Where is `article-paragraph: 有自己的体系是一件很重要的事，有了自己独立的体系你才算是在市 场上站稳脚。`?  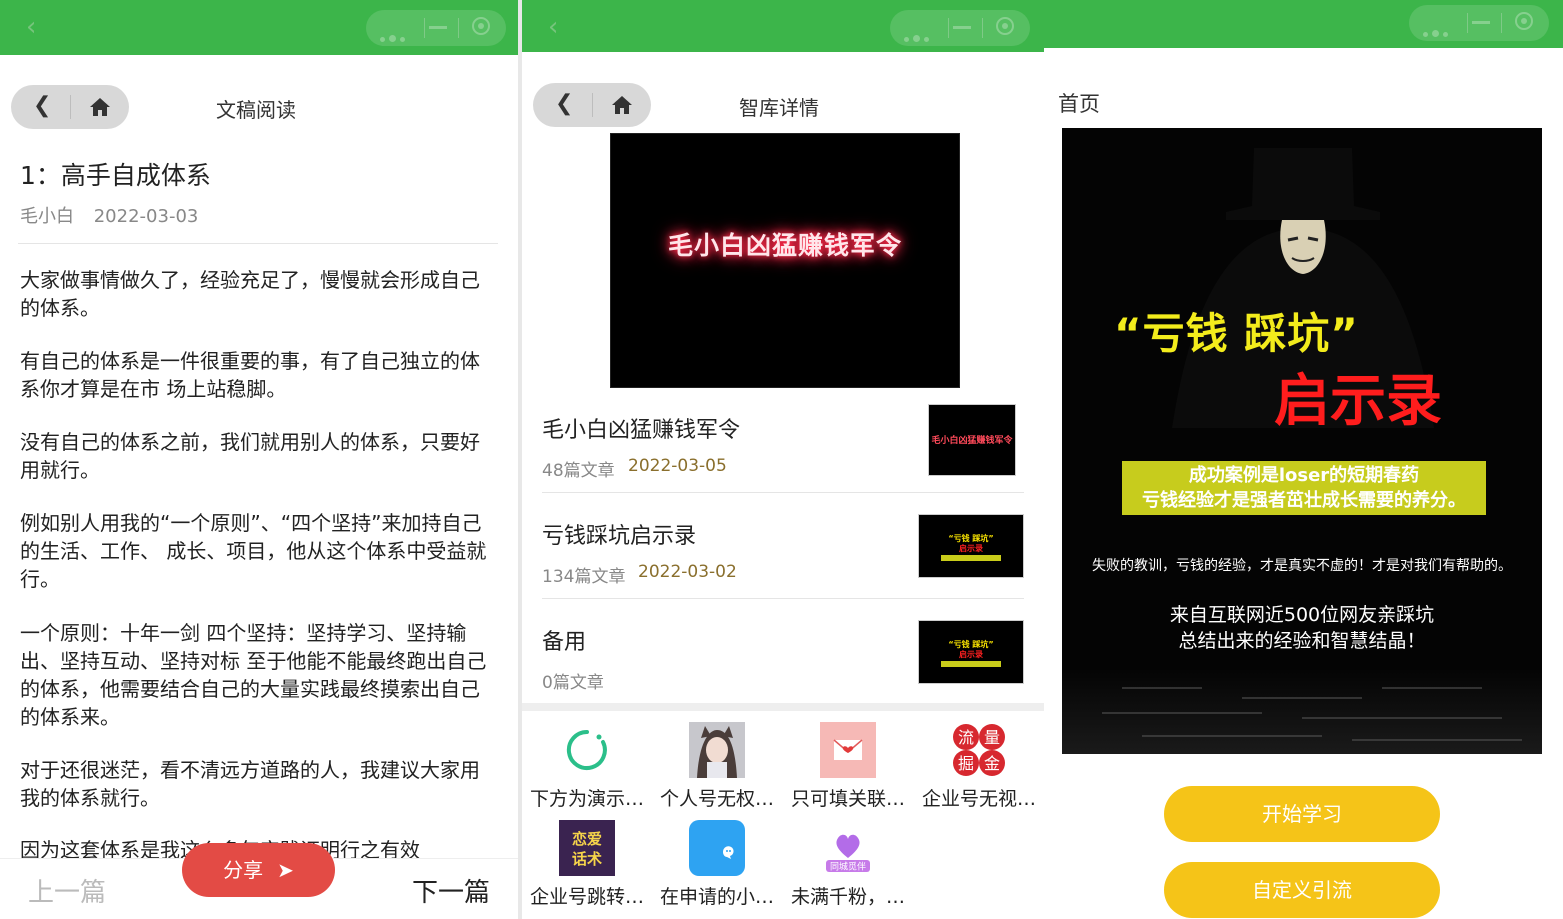
article-paragraph: 有自己的体系是一件很重要的事，有了自己独立的体系你才算是在市 场上站稳脚。 is located at coordinates (250, 375).